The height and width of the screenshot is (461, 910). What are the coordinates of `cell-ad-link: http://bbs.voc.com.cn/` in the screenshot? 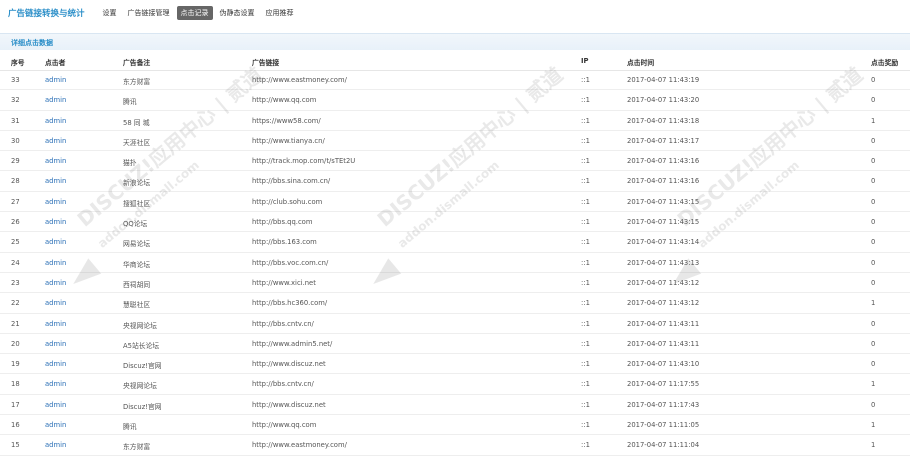 It's located at (290, 262).